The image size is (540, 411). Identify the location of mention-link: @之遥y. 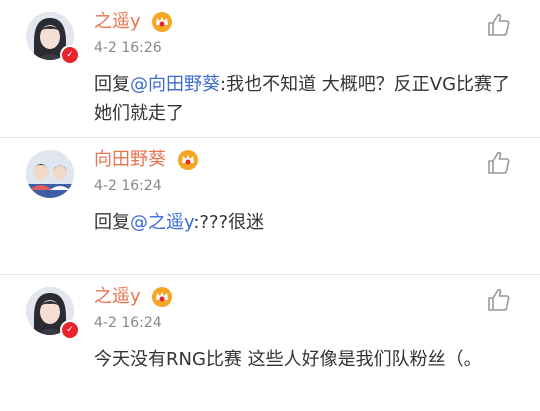
(161, 222).